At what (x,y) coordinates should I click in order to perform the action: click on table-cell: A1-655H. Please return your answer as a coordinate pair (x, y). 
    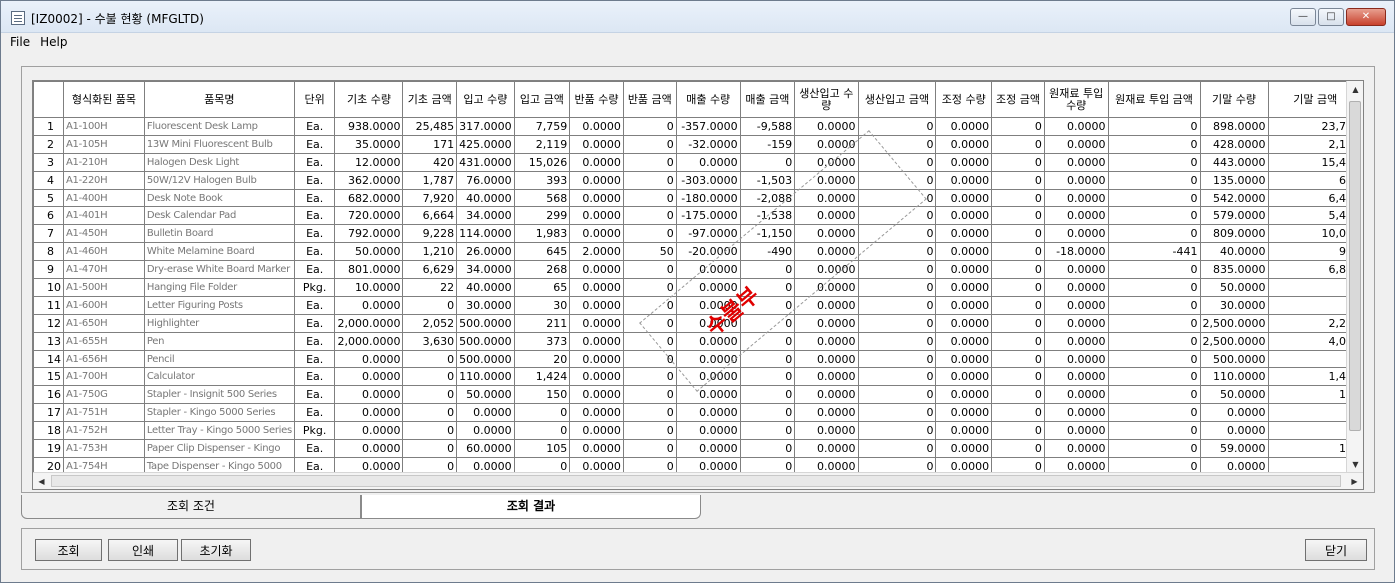
    Looking at the image, I should click on (104, 341).